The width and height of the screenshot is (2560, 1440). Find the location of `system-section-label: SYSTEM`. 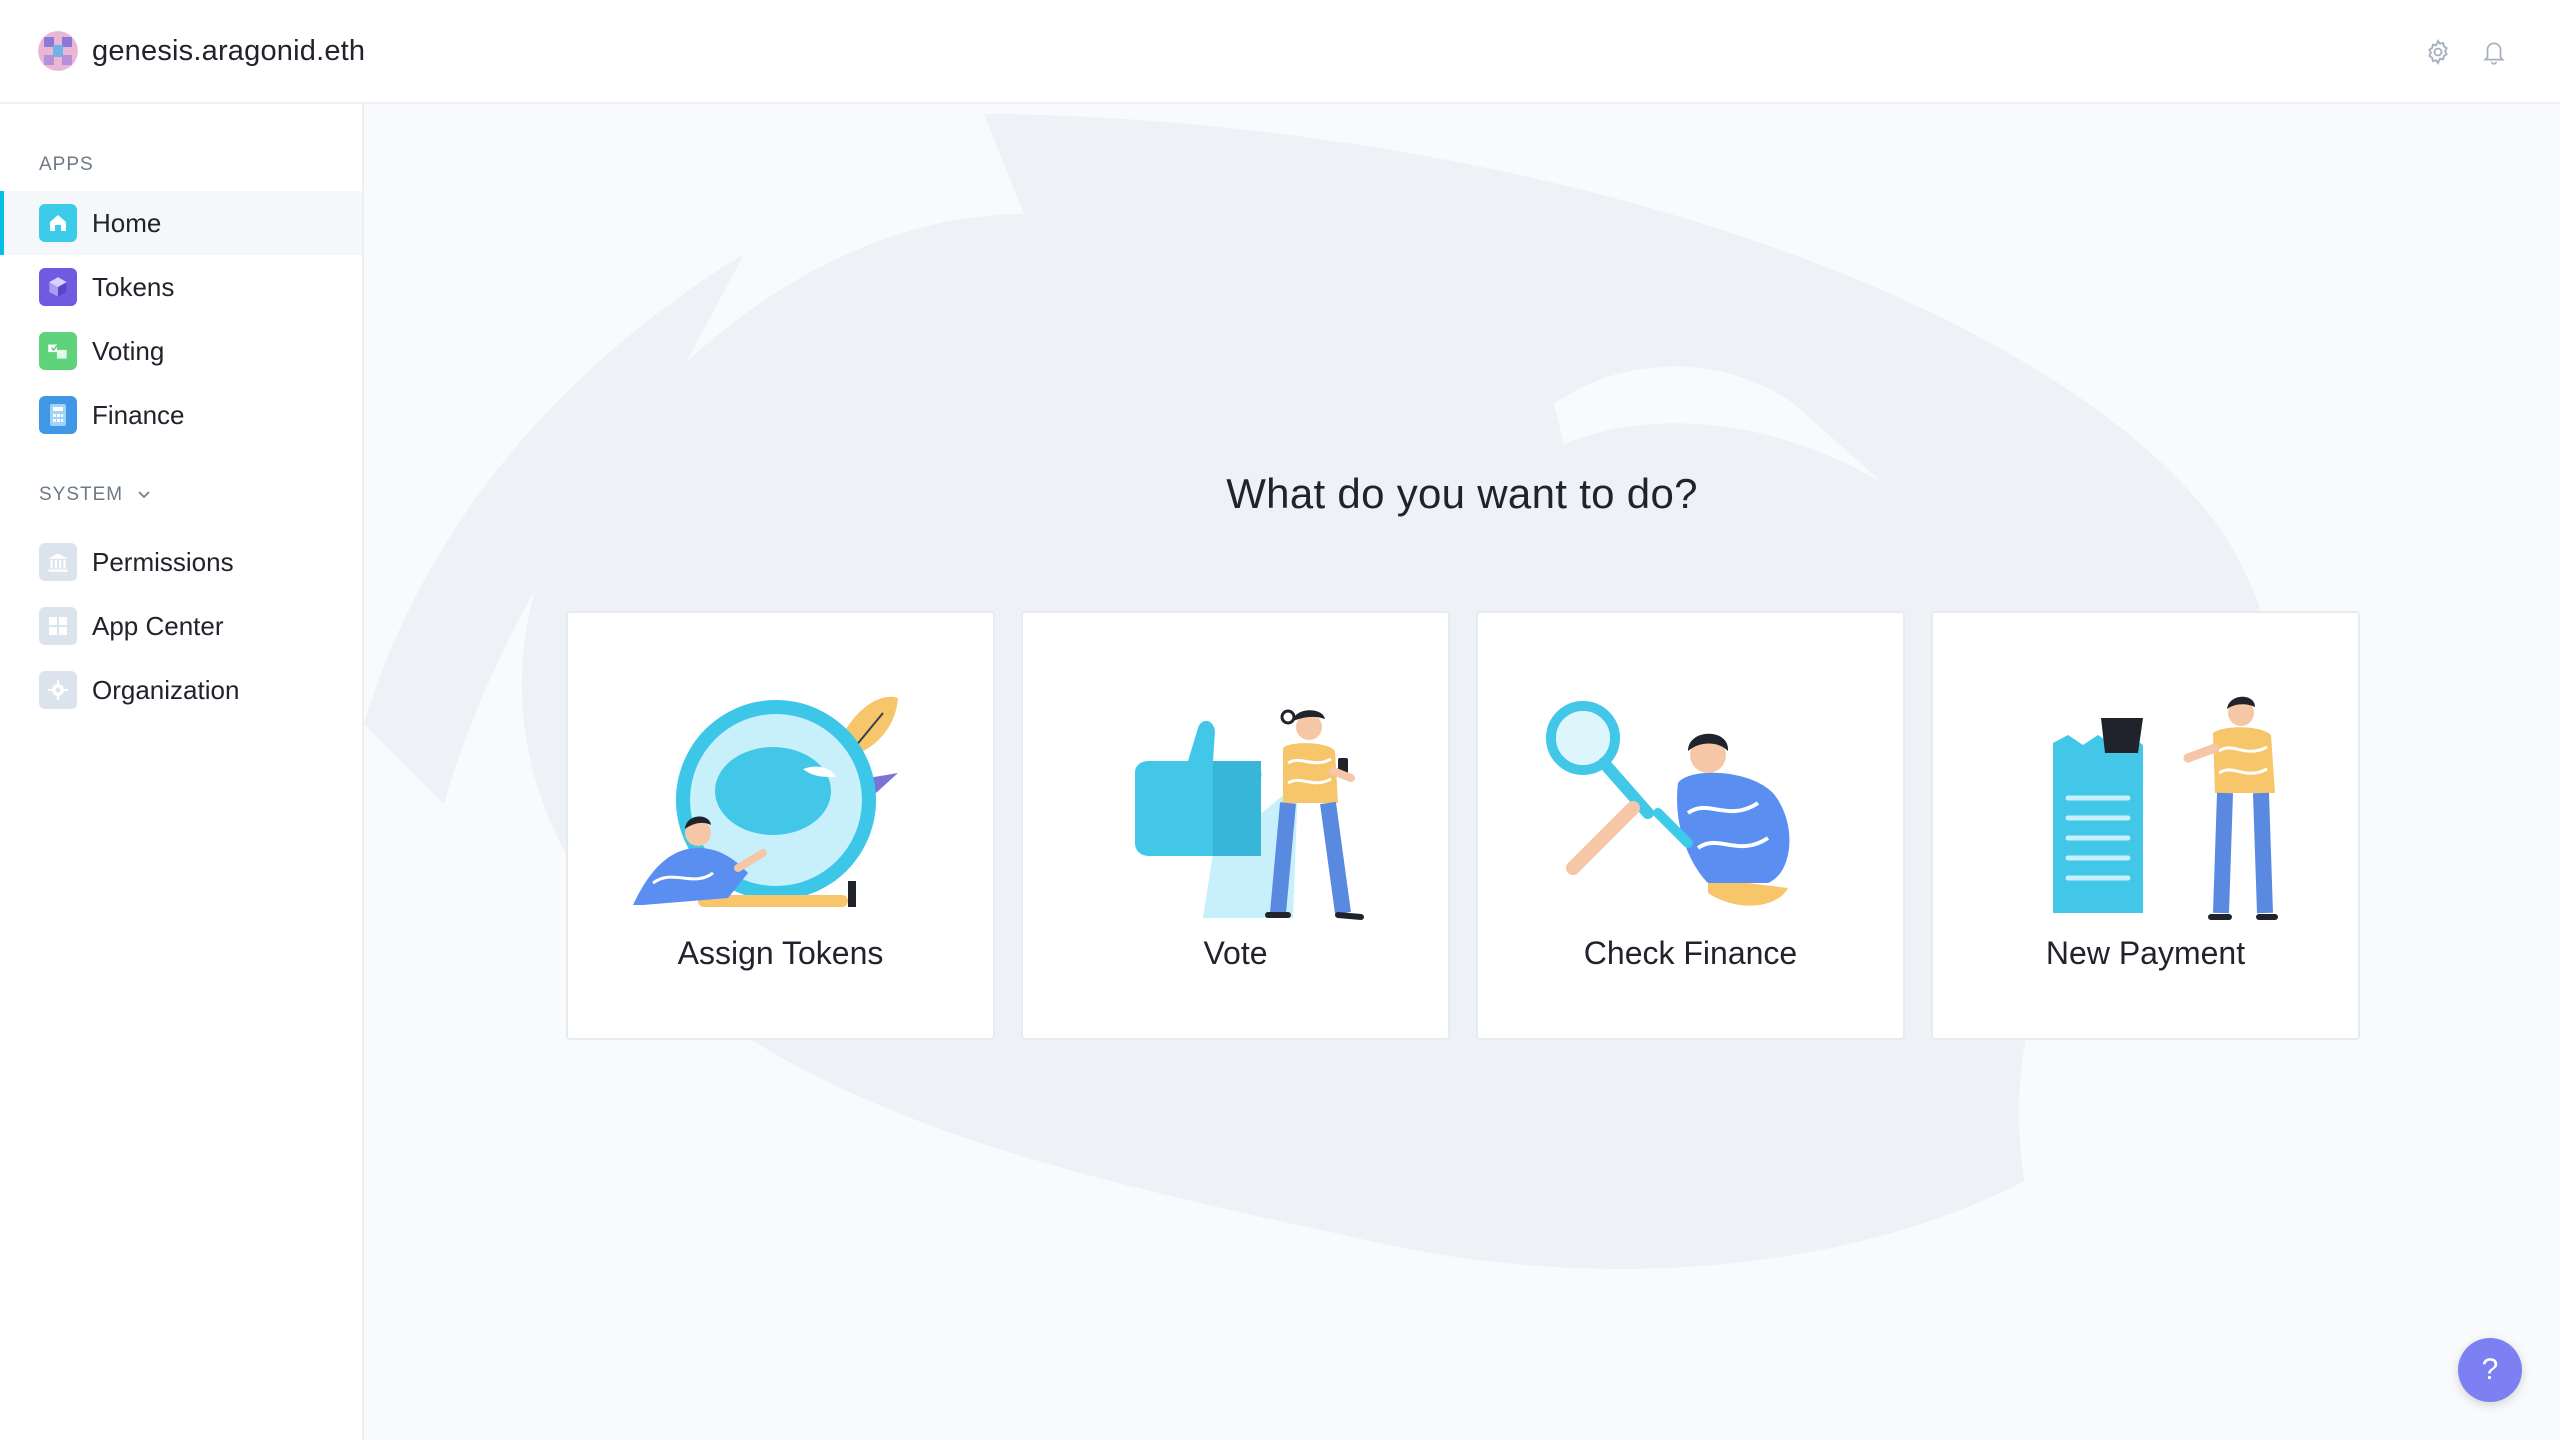

system-section-label: SYSTEM is located at coordinates (81, 494).